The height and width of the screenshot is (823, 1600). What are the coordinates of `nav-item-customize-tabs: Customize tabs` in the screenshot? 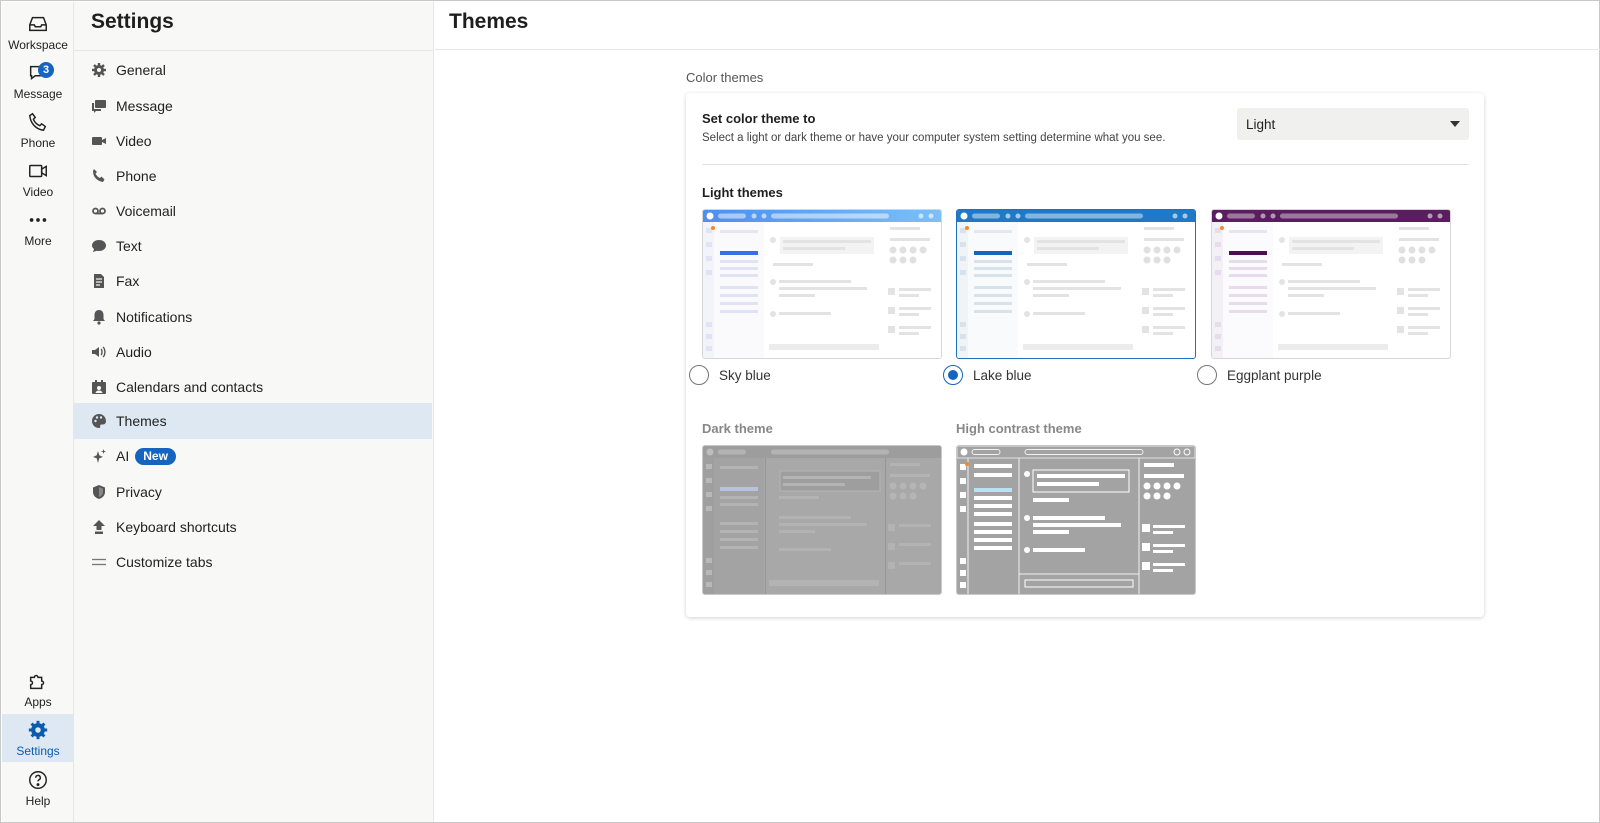 It's located at (253, 562).